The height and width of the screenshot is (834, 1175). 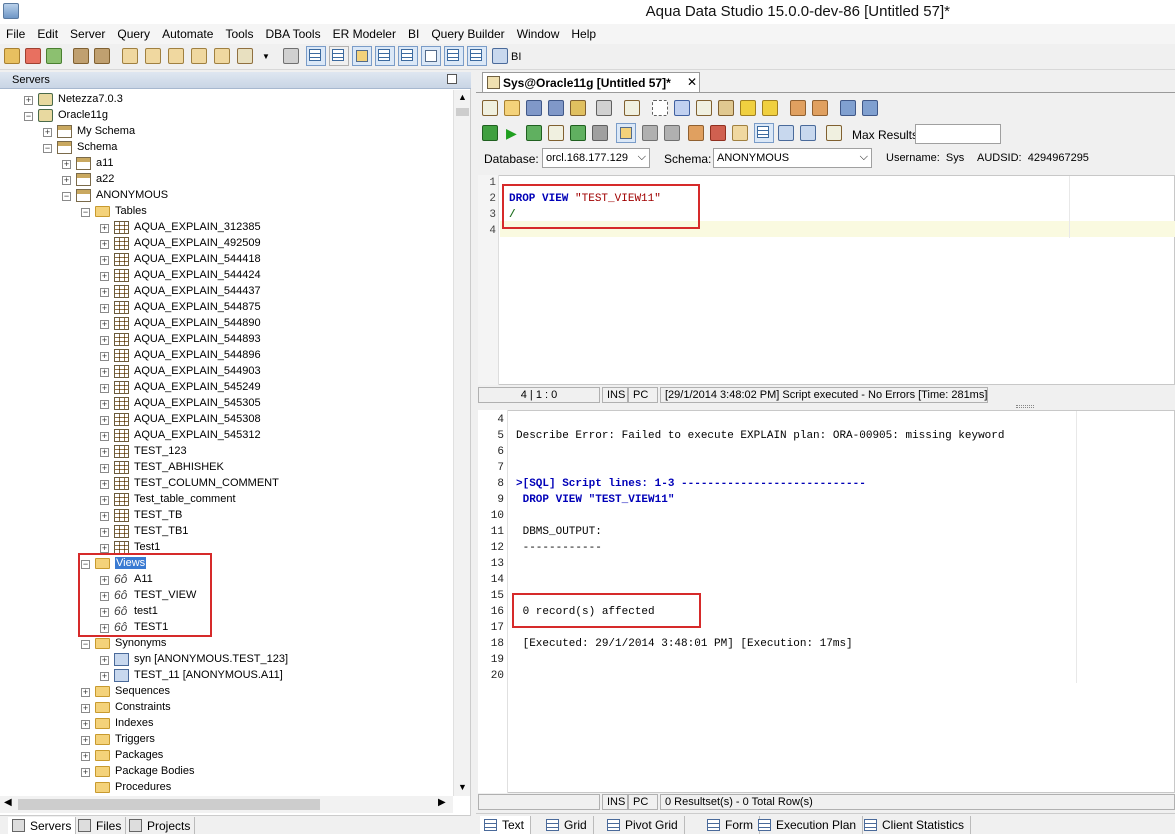 What do you see at coordinates (958, 134) in the screenshot?
I see `max-results-input` at bounding box center [958, 134].